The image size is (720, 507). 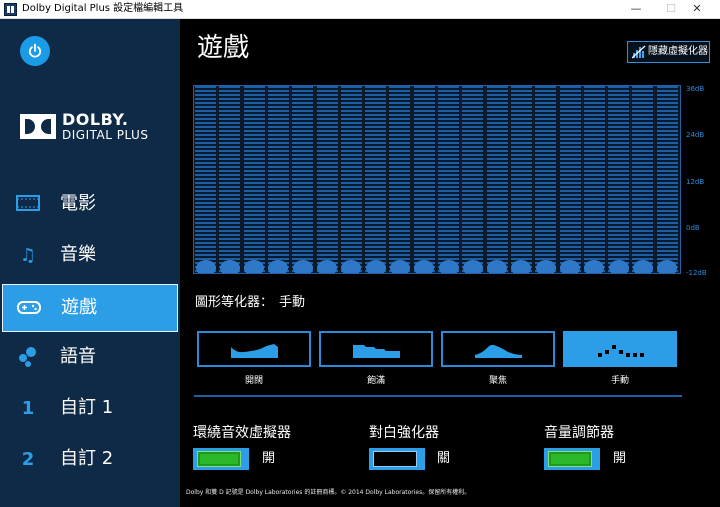 What do you see at coordinates (28, 408) in the screenshot?
I see `number-1-icon: 1` at bounding box center [28, 408].